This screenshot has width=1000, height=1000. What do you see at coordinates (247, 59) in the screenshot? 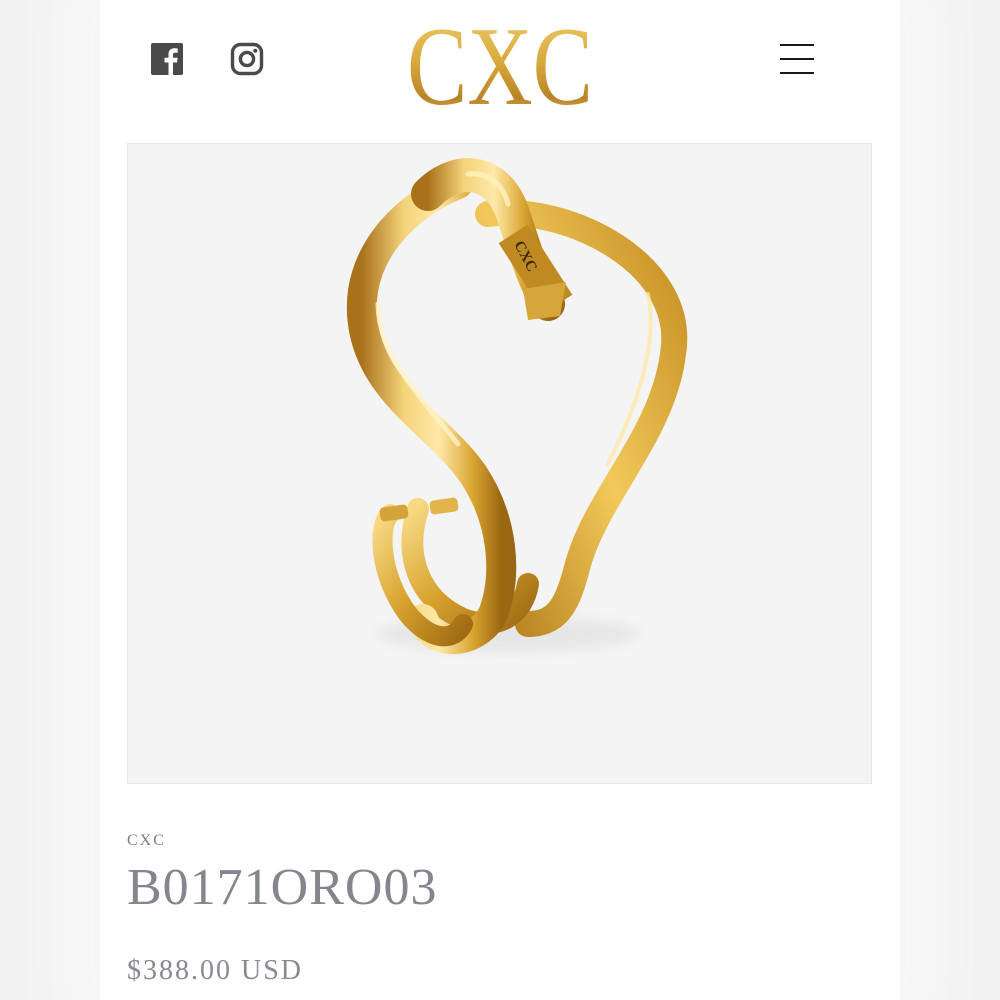
I see `instagram-icon` at bounding box center [247, 59].